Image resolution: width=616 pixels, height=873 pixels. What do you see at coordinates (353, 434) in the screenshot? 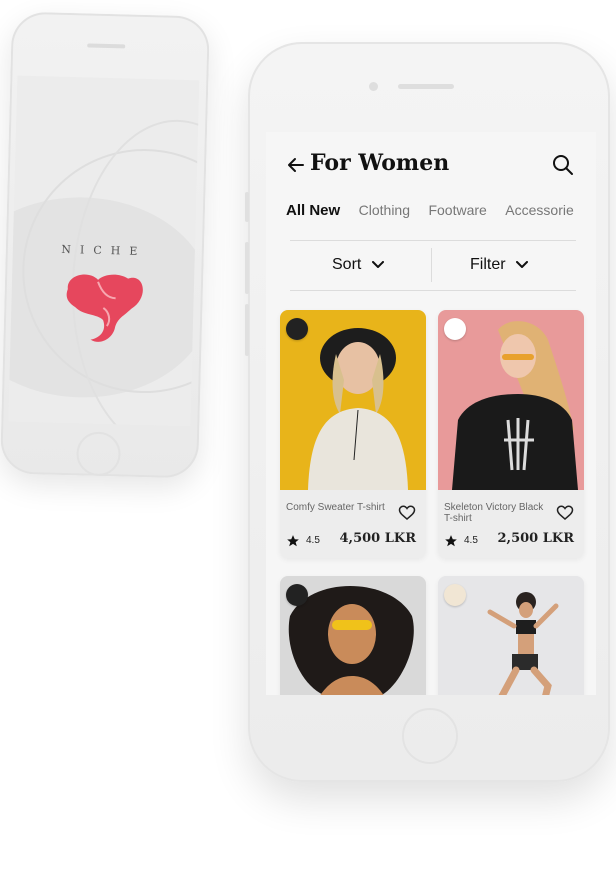
I see `product-card: Comfy Sweater T-shirt 4.5 4,500 LKR` at bounding box center [353, 434].